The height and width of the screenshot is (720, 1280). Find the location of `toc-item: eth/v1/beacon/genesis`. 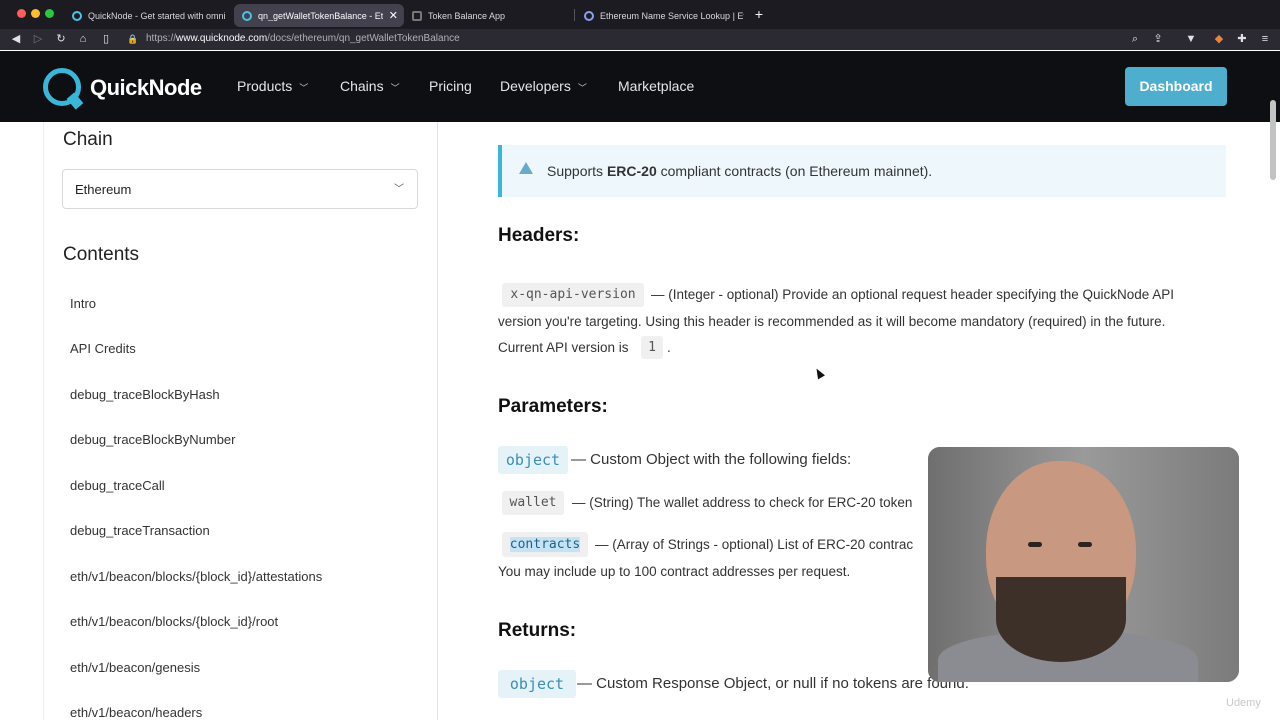

toc-item: eth/v1/beacon/genesis is located at coordinates (135, 667).